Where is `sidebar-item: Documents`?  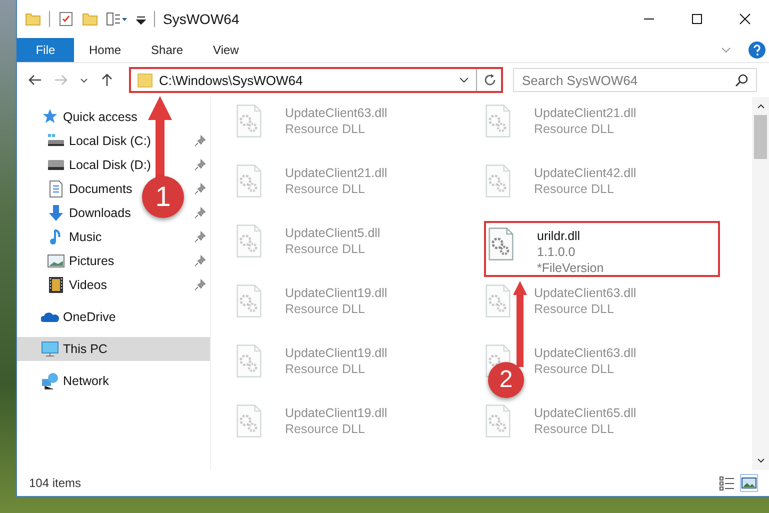 sidebar-item: Documents is located at coordinates (76, 189).